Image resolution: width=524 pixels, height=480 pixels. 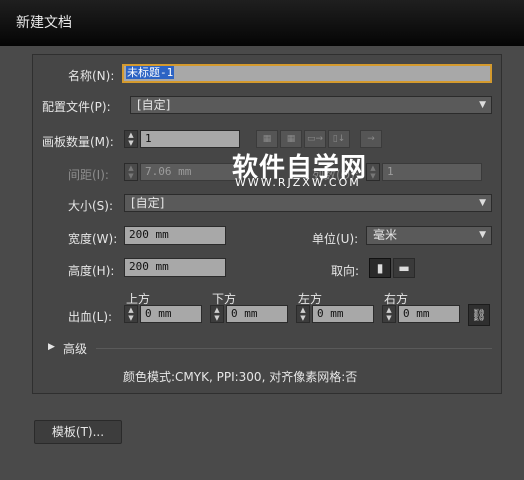 I want to click on height-input: 200 mm, so click(x=175, y=267).